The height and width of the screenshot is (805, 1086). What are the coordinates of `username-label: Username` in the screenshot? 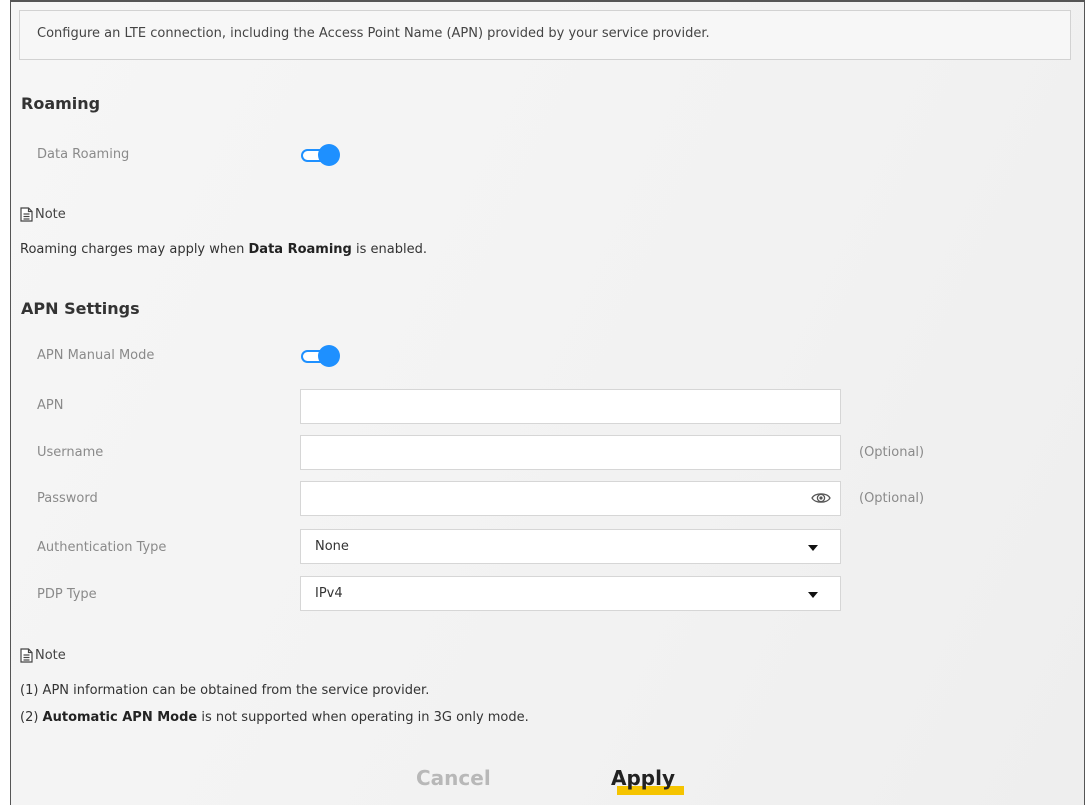 It's located at (70, 452).